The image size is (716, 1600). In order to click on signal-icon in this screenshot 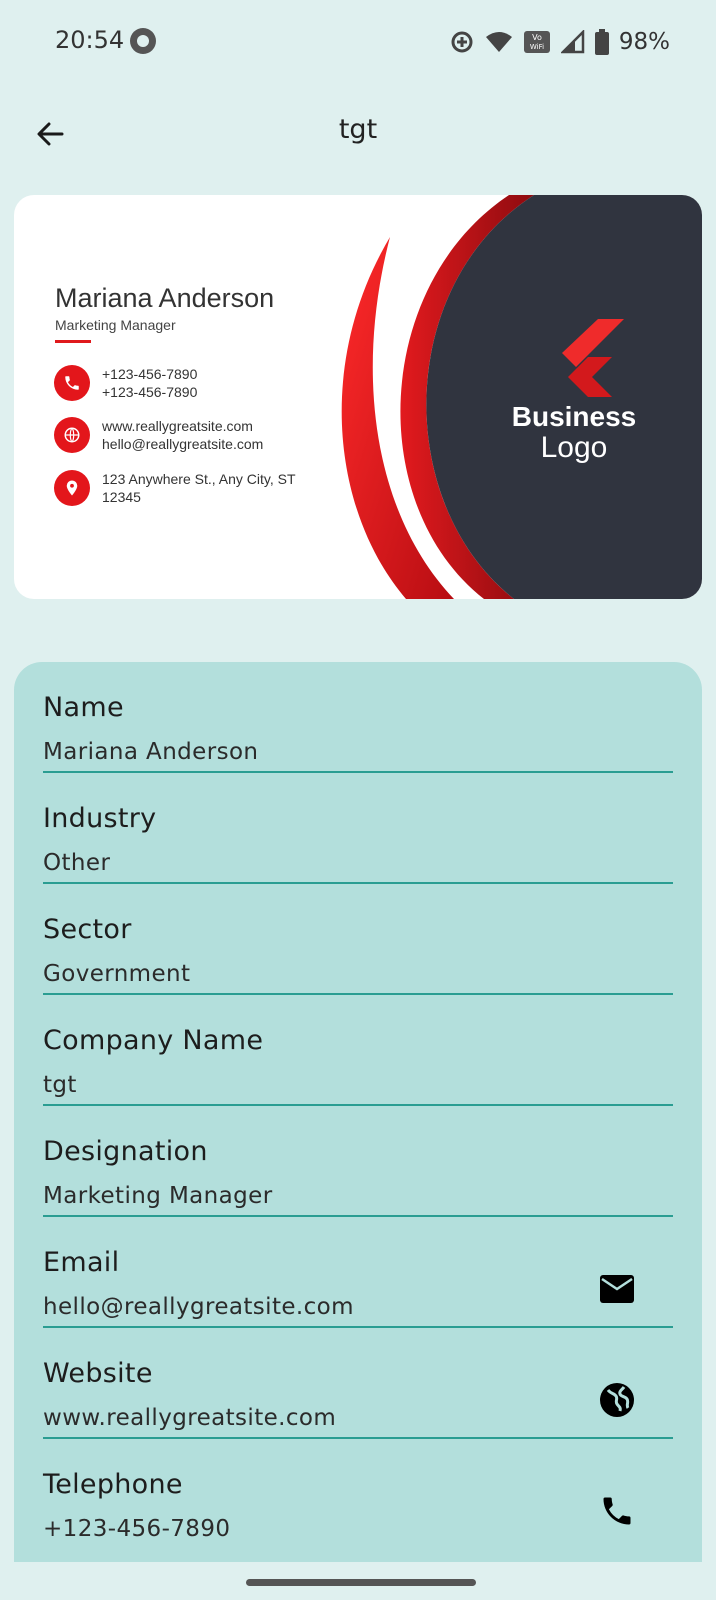, I will do `click(572, 42)`.